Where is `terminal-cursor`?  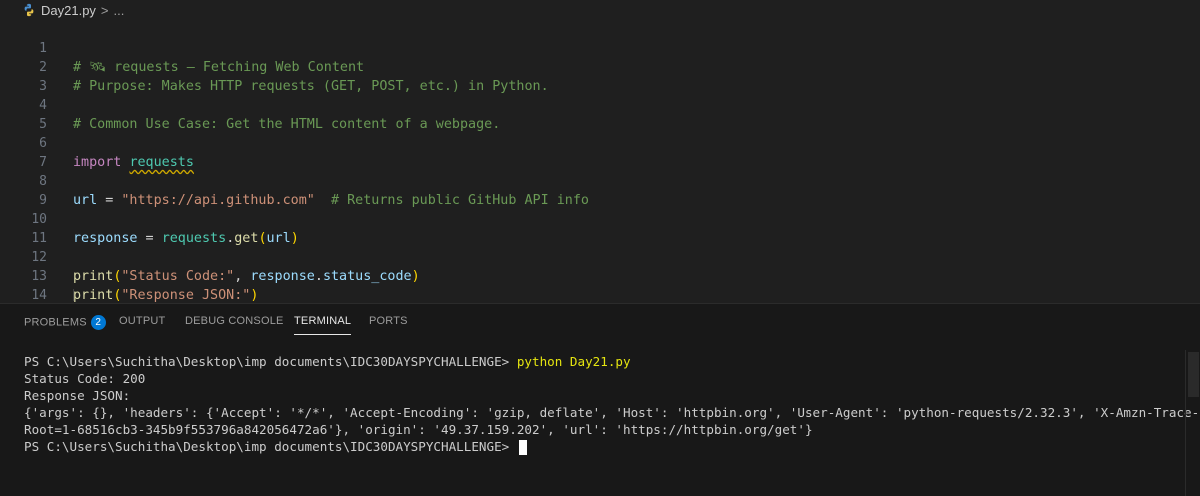
terminal-cursor is located at coordinates (522, 447).